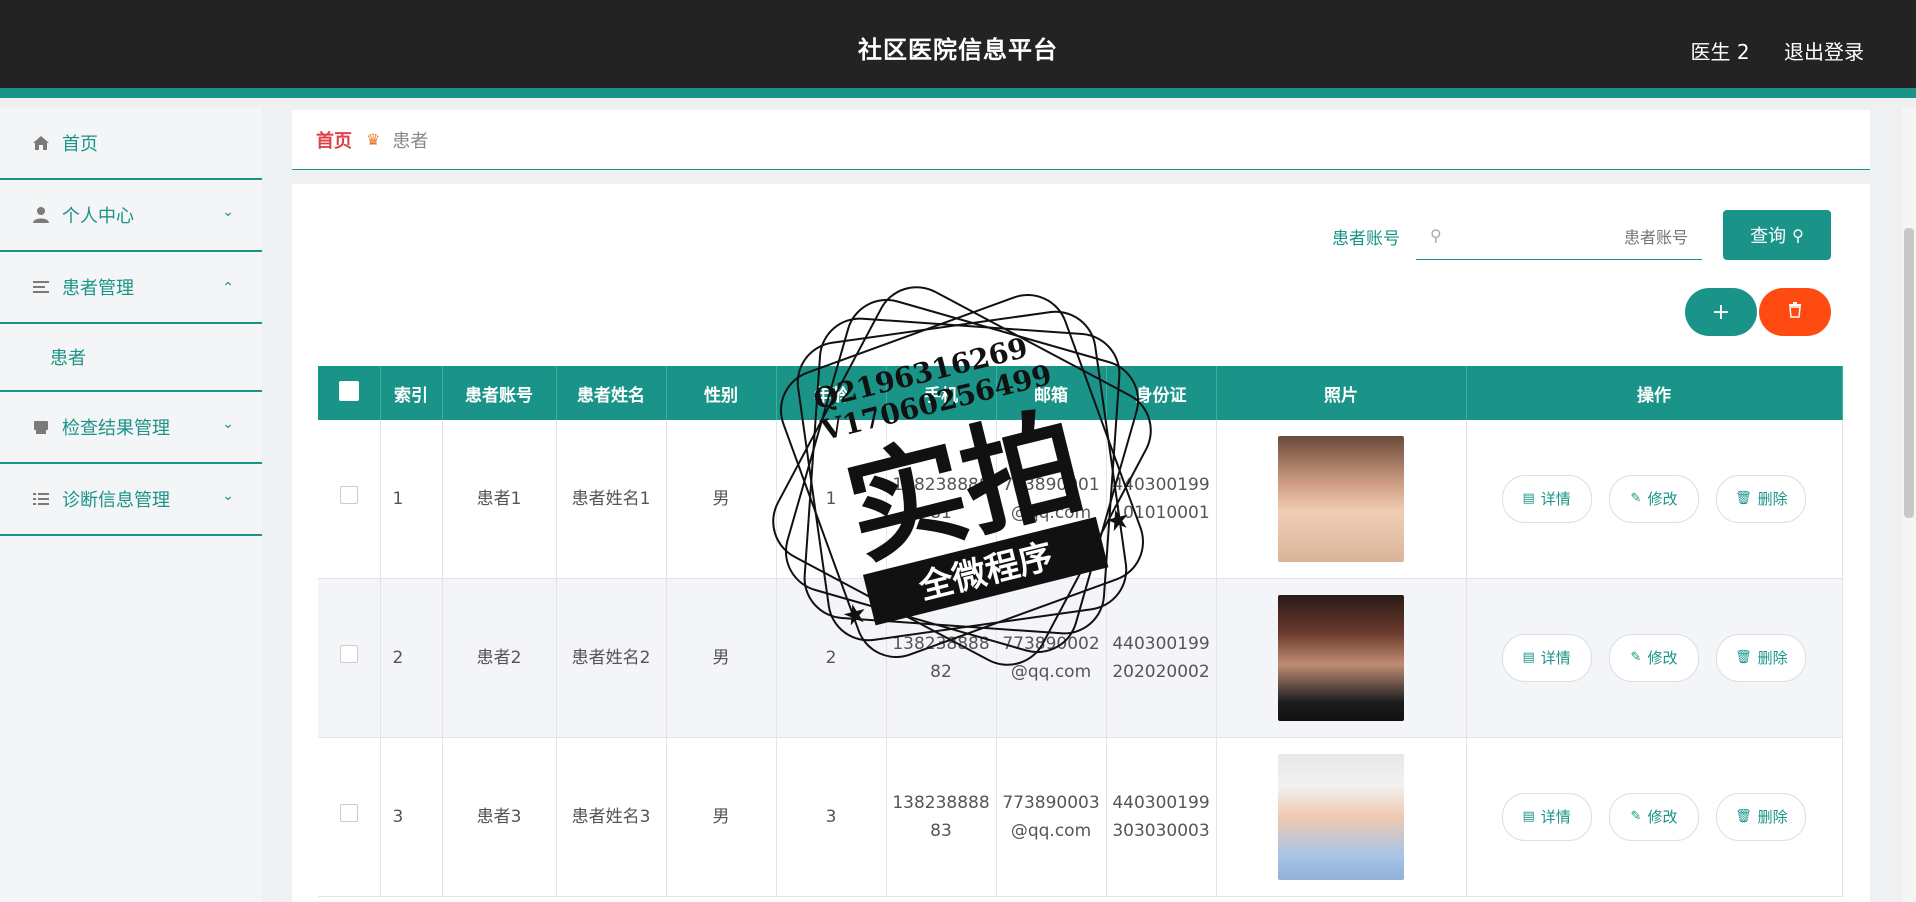  What do you see at coordinates (1824, 52) in the screenshot?
I see `logout-link: 退出登录` at bounding box center [1824, 52].